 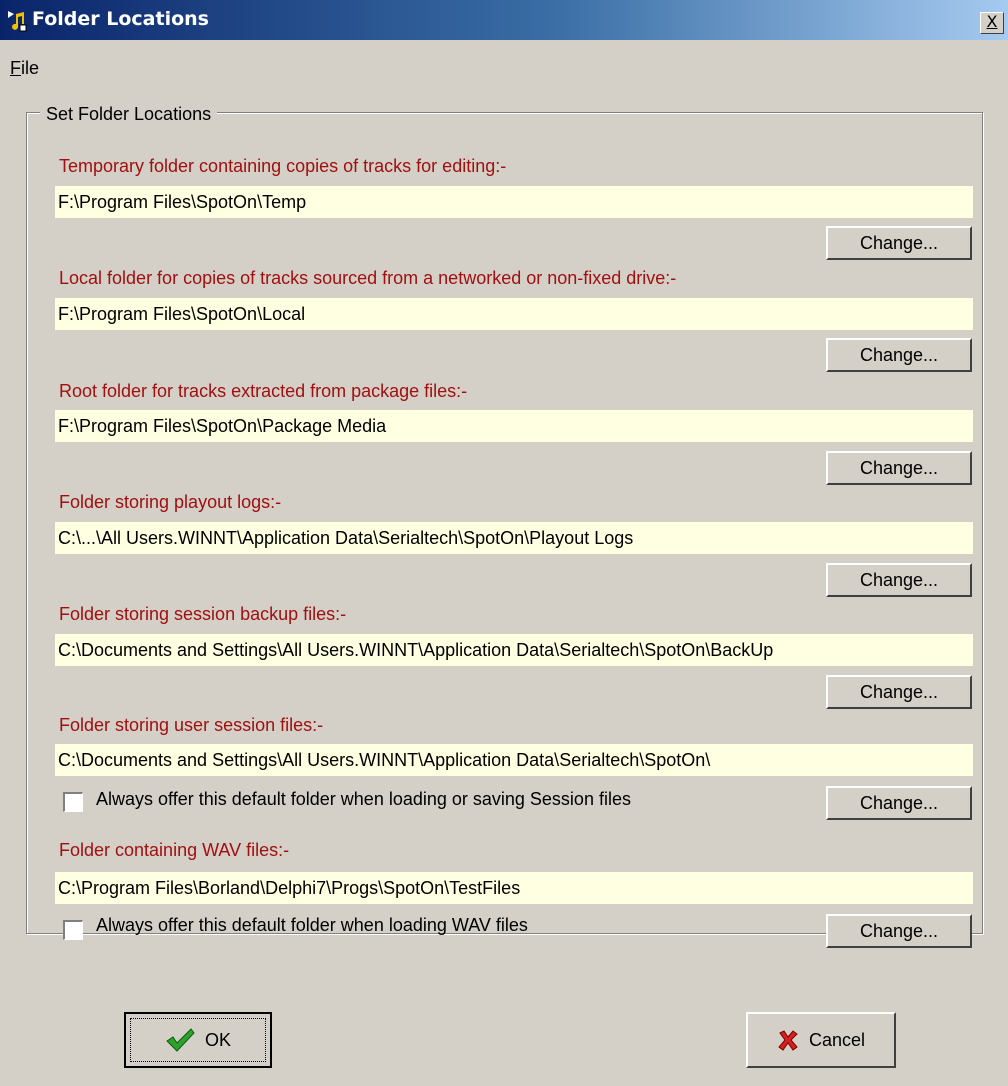 I want to click on menu-file: File, so click(x=24, y=68).